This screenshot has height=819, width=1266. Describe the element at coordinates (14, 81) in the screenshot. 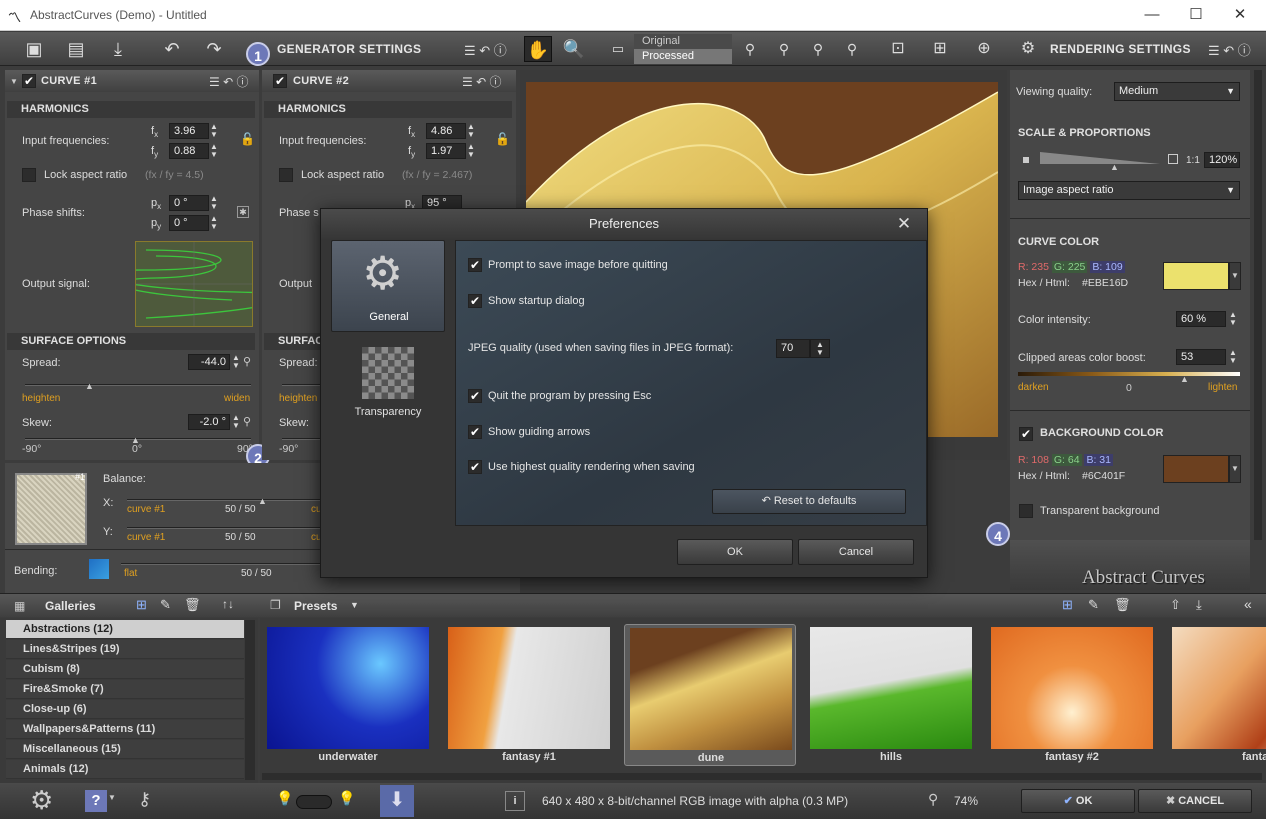

I see `collapse-arrow-icon: ▼` at that location.